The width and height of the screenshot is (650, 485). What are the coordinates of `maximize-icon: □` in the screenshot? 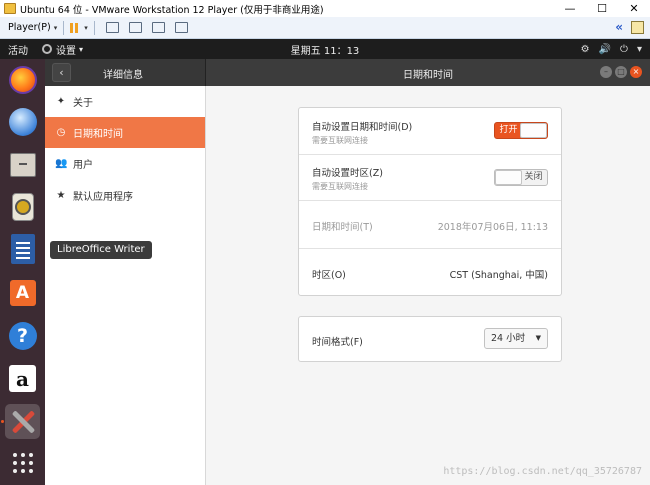 It's located at (621, 72).